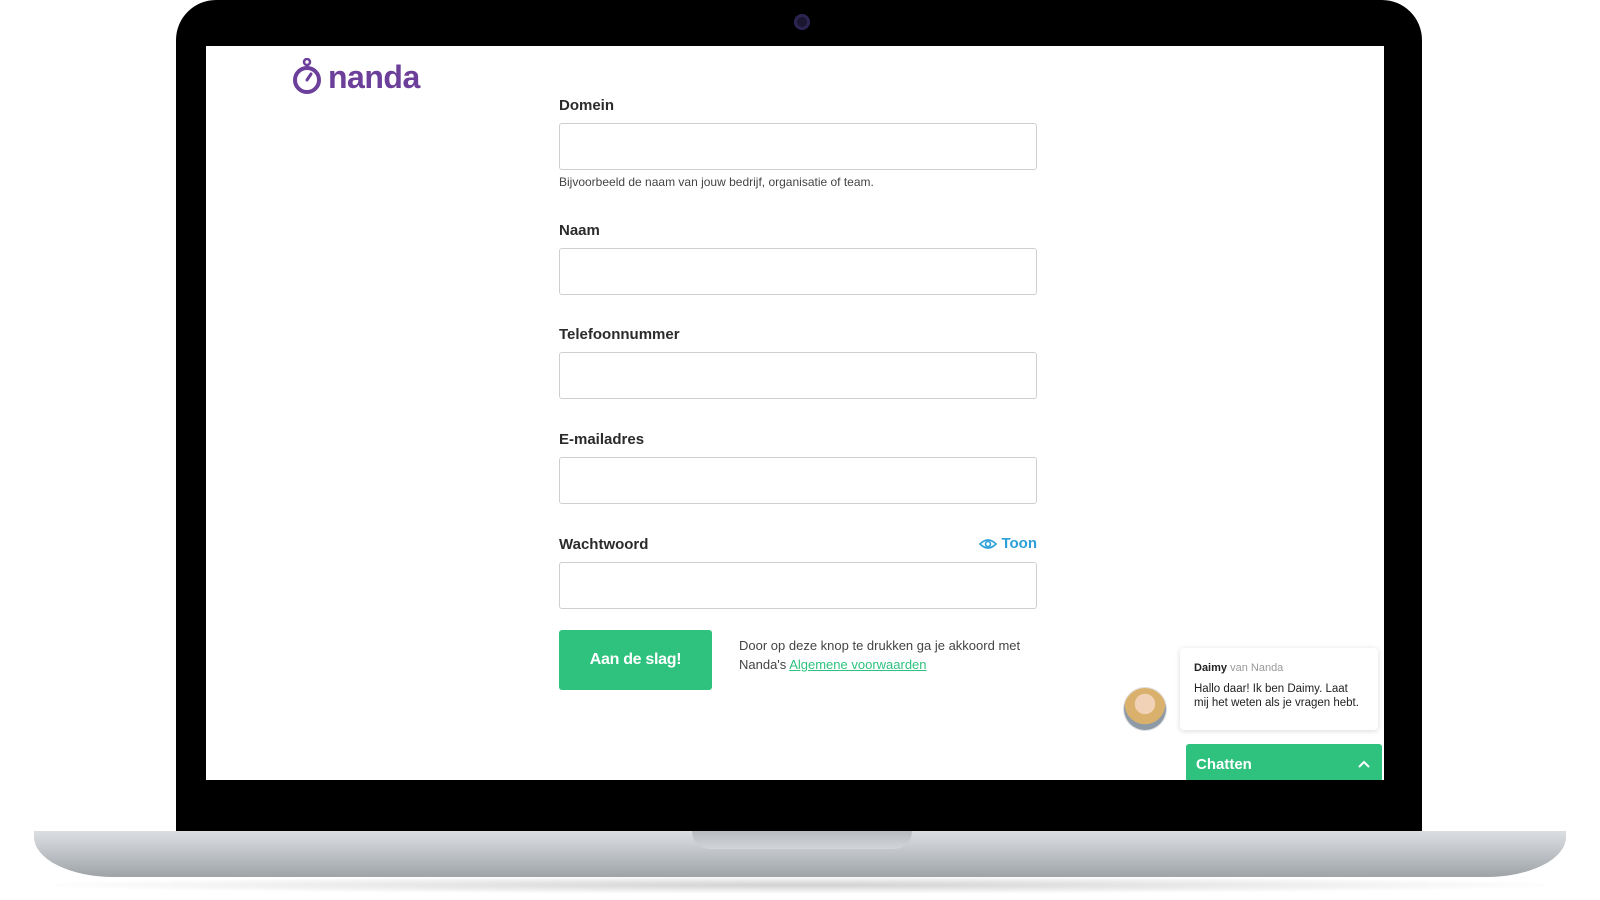  Describe the element at coordinates (1145, 709) in the screenshot. I see `chat-agent-avatar` at that location.